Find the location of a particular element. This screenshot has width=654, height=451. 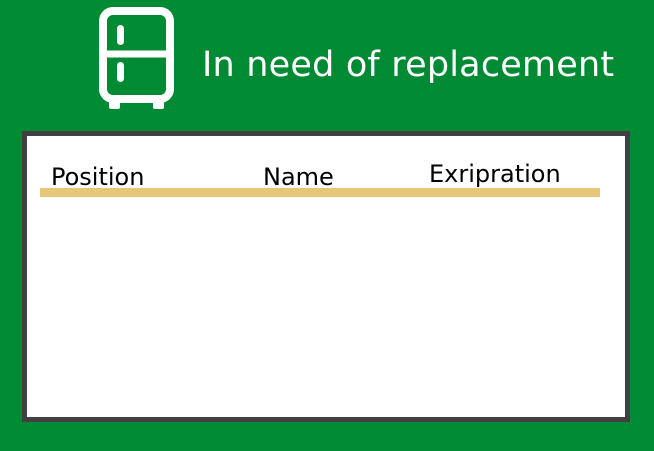

column-header-expiration: Exripration is located at coordinates (495, 174).